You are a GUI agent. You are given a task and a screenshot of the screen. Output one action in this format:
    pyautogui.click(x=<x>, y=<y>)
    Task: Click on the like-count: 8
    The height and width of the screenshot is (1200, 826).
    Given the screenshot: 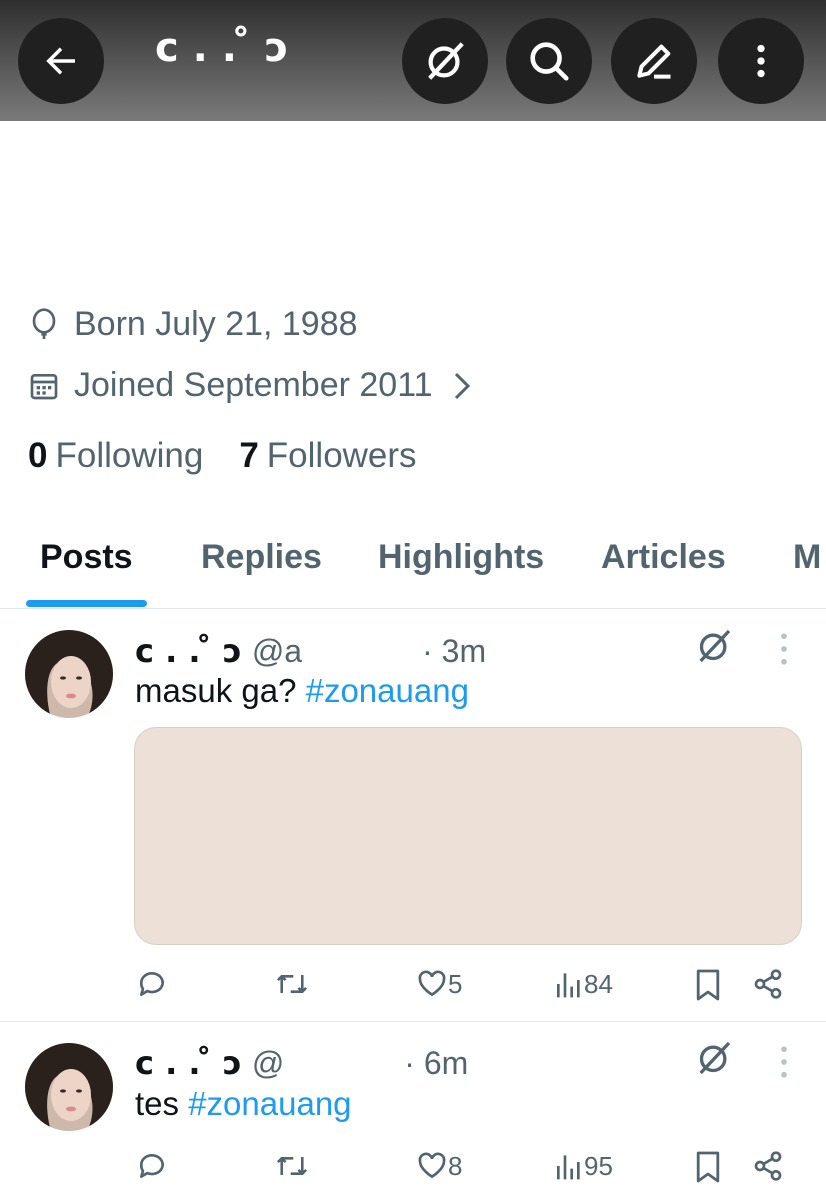 What is the action you would take?
    pyautogui.click(x=455, y=1165)
    